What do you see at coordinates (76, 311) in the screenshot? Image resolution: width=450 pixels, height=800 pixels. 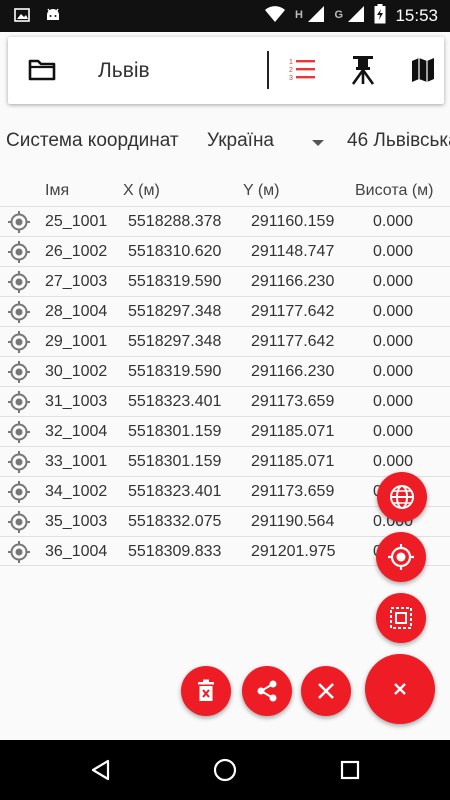 I see `point-name: 28_1004` at bounding box center [76, 311].